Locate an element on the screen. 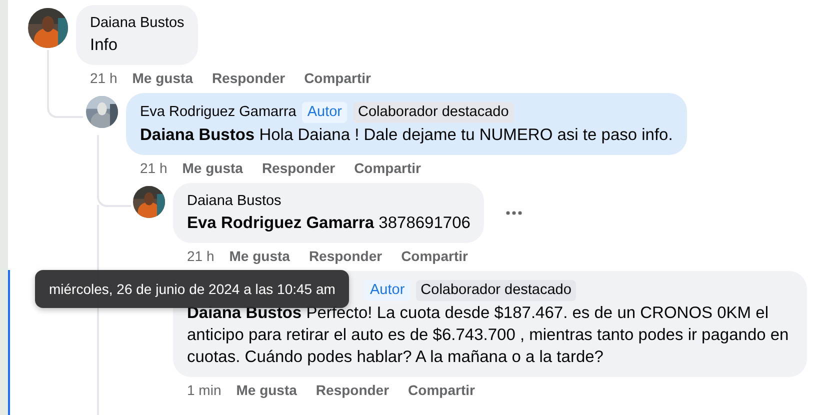 The image size is (815, 415). comment-text: Daiana Bustos Hola Daiana ! Dale dejame tu NUMERO asi te paso info. is located at coordinates (406, 135).